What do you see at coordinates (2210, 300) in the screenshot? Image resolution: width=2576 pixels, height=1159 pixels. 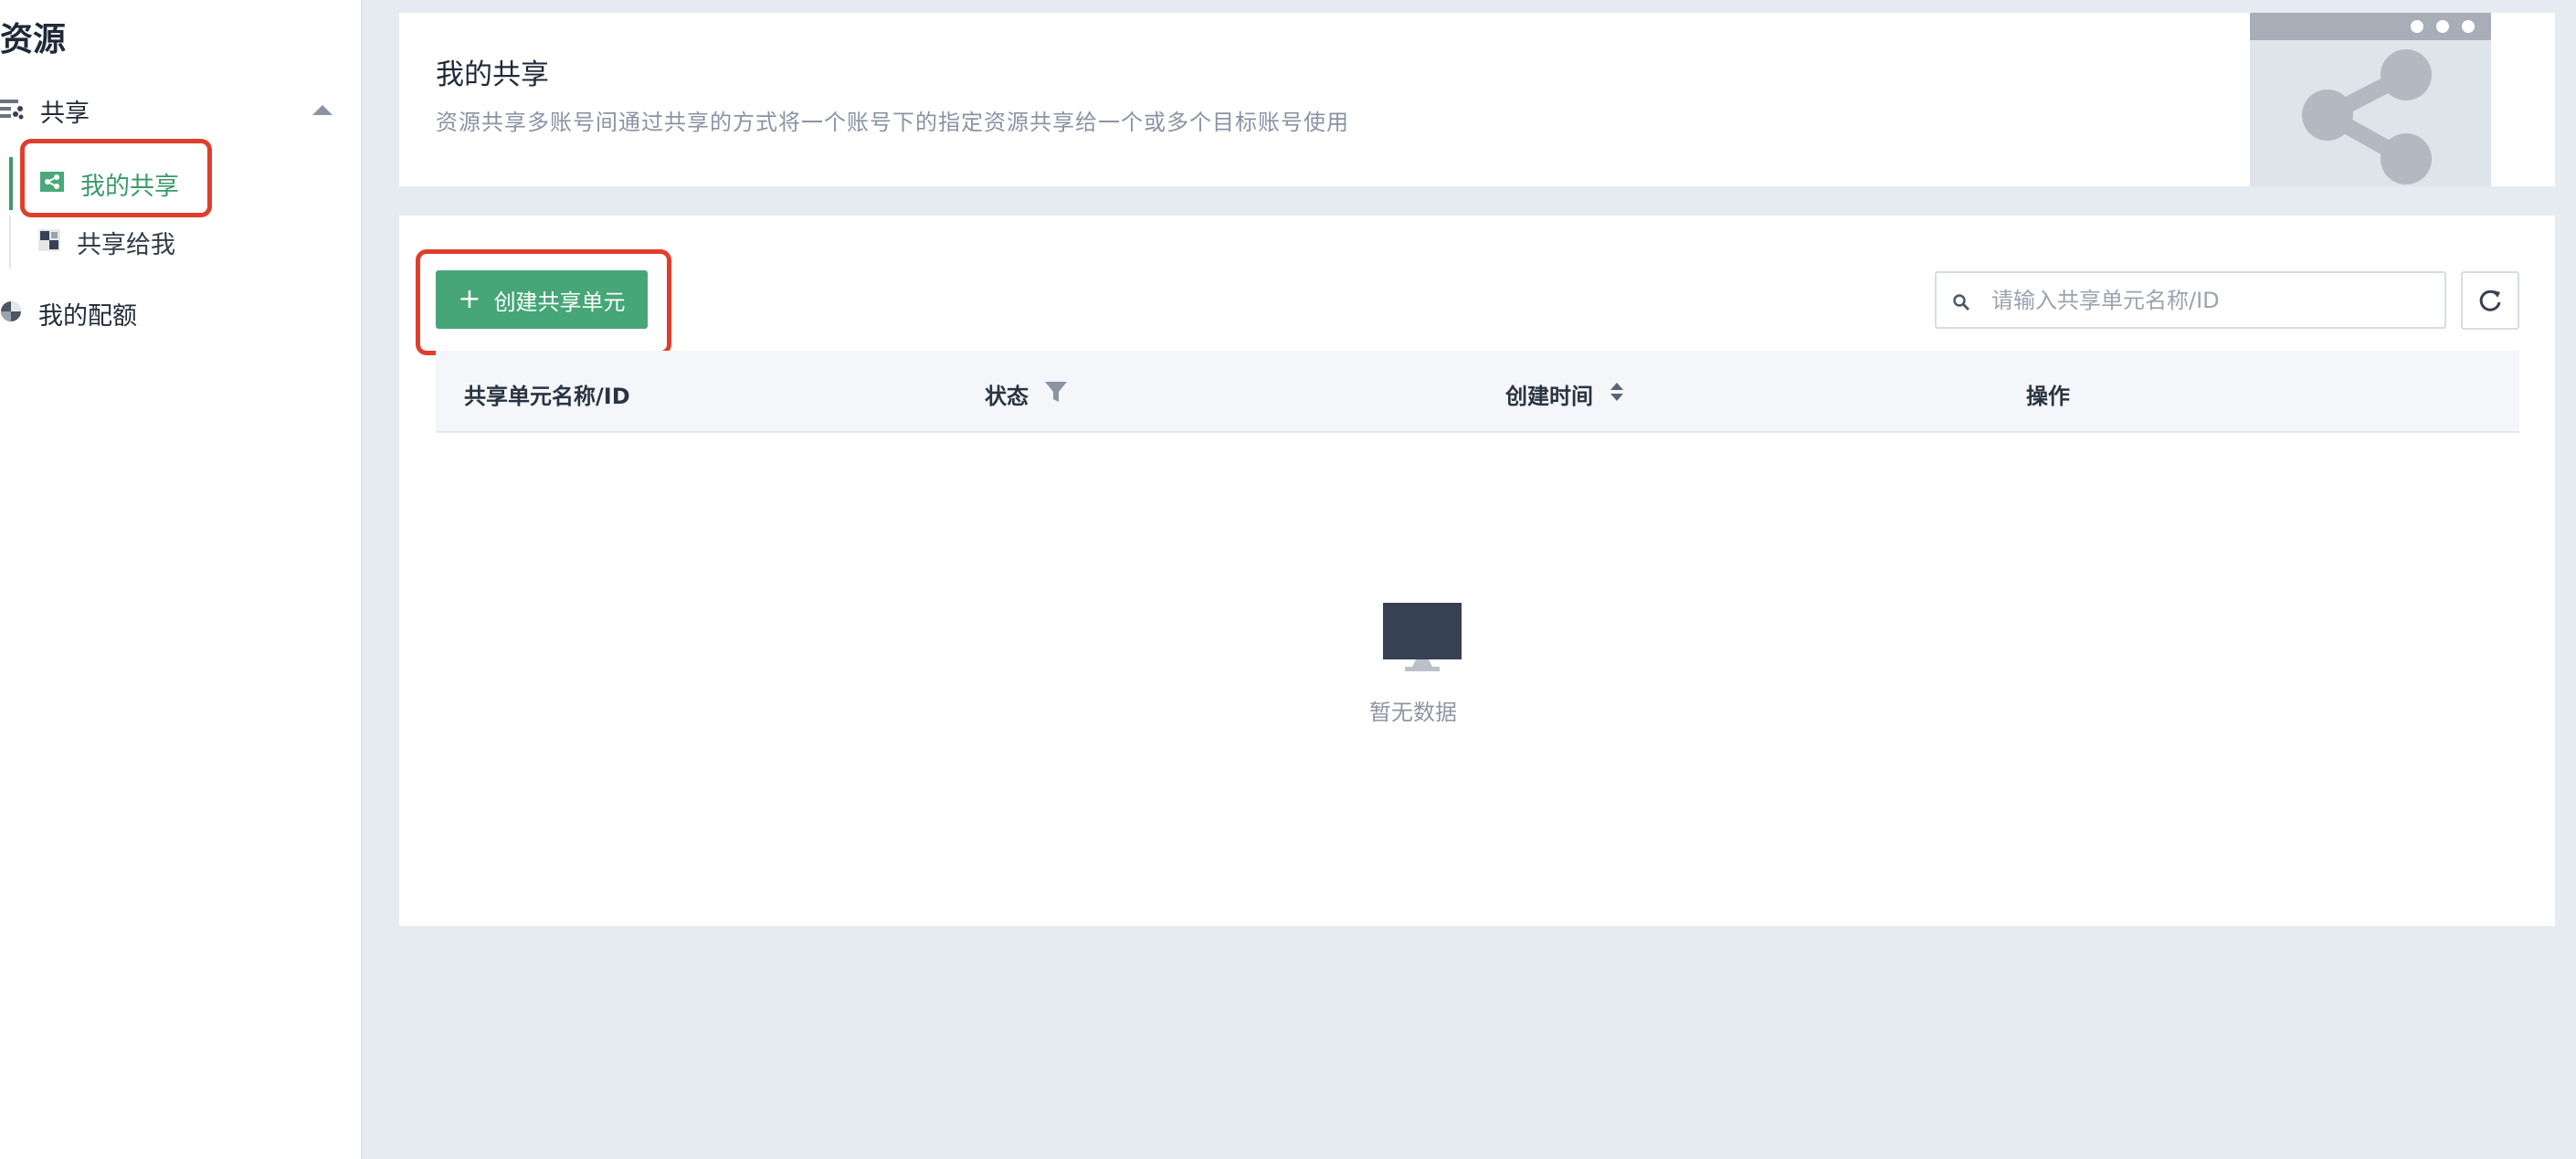 I see `search-input` at bounding box center [2210, 300].